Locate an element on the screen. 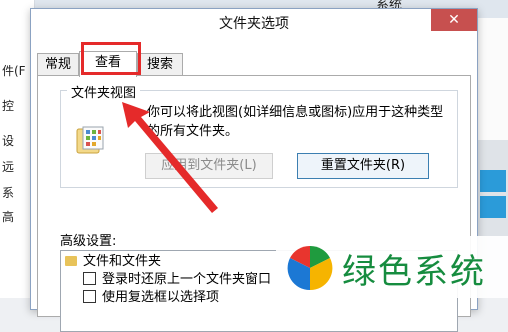  bg-link-fragment: 设 is located at coordinates (8, 141).